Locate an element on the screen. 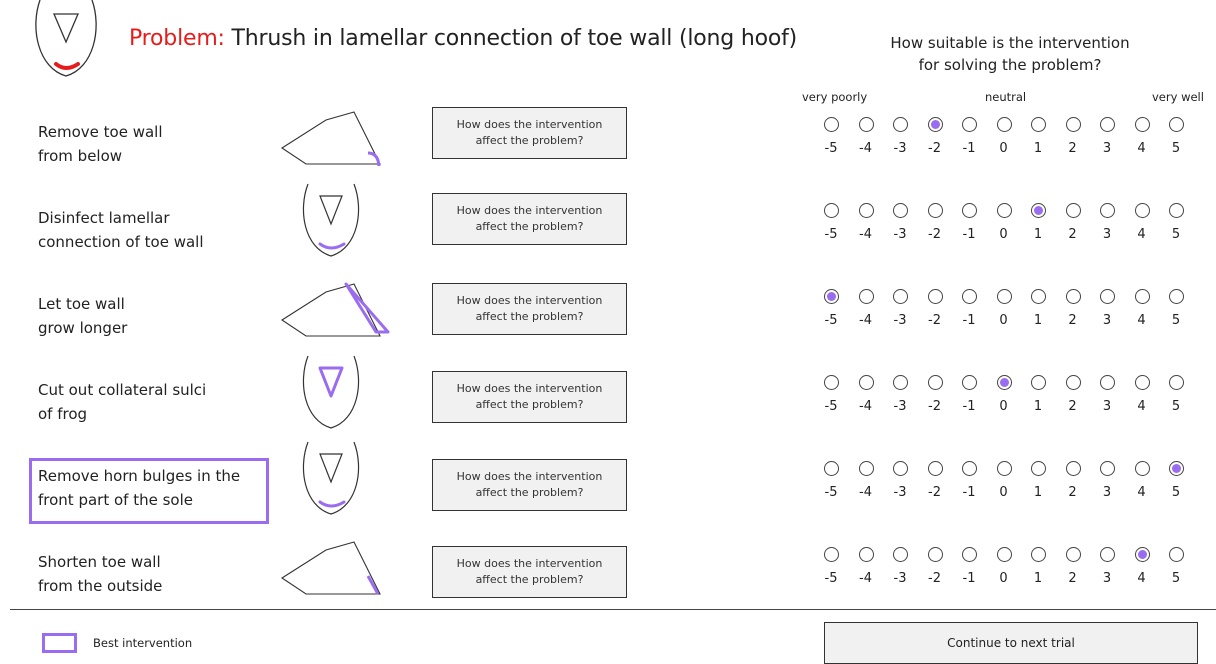 The image size is (1216, 664). rating-tick-label: 0 is located at coordinates (1003, 234).